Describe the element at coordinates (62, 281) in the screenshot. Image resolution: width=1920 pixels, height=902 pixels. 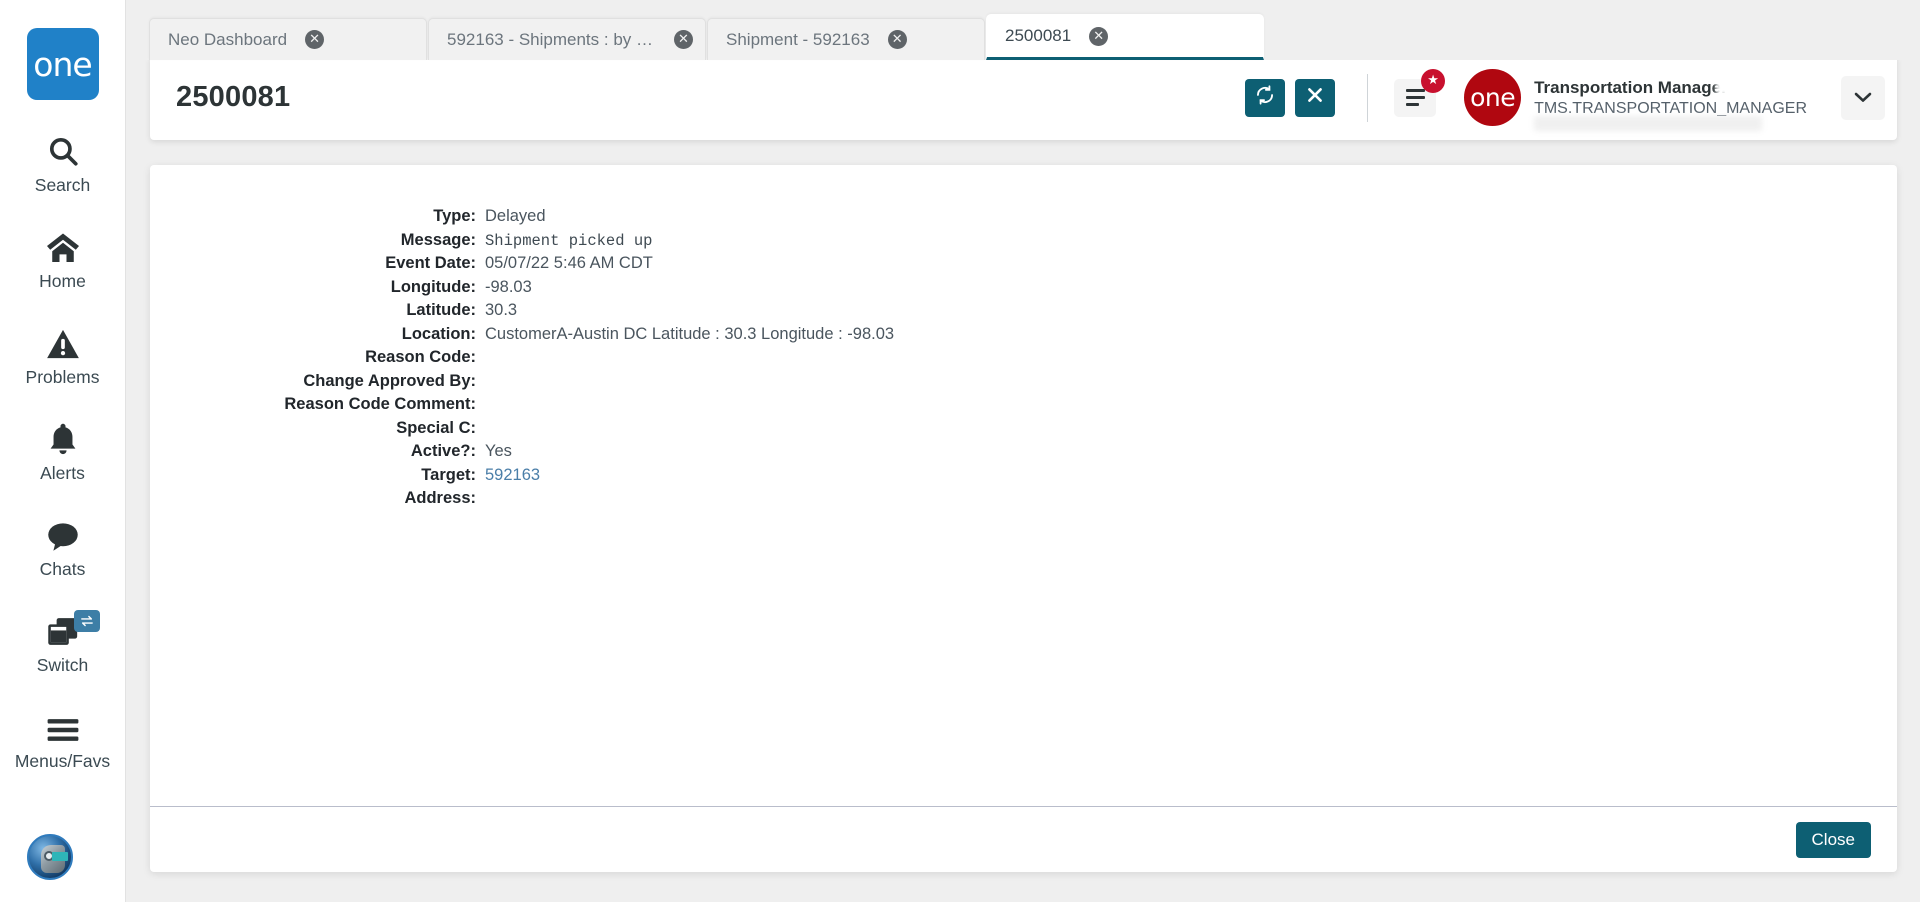
I see `sidebar-item-label: Home` at that location.